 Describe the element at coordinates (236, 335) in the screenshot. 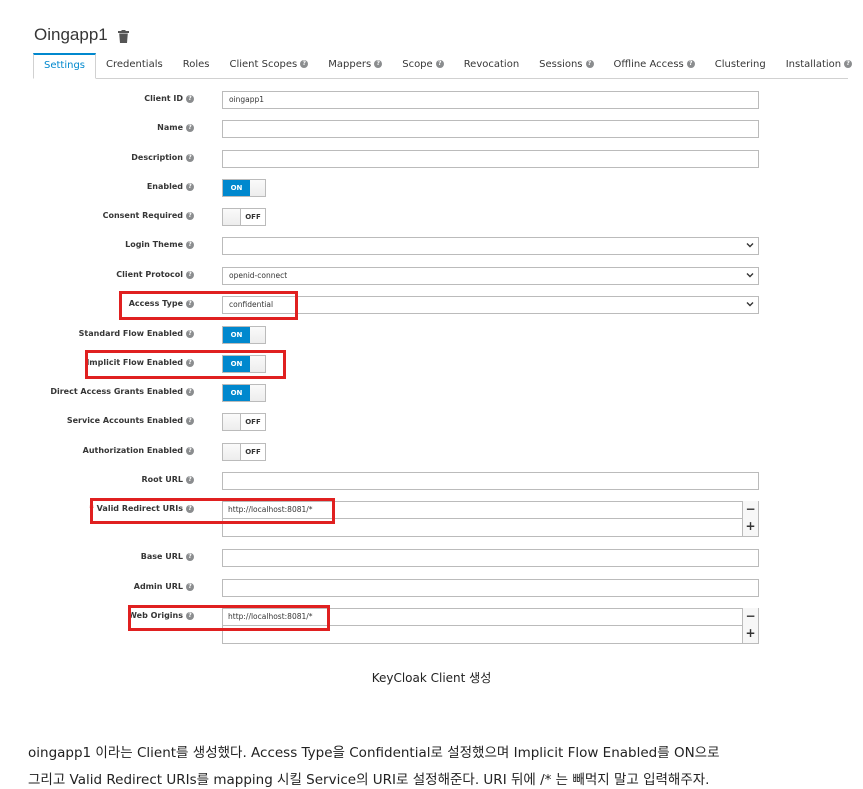

I see `toggle-state: ON` at that location.